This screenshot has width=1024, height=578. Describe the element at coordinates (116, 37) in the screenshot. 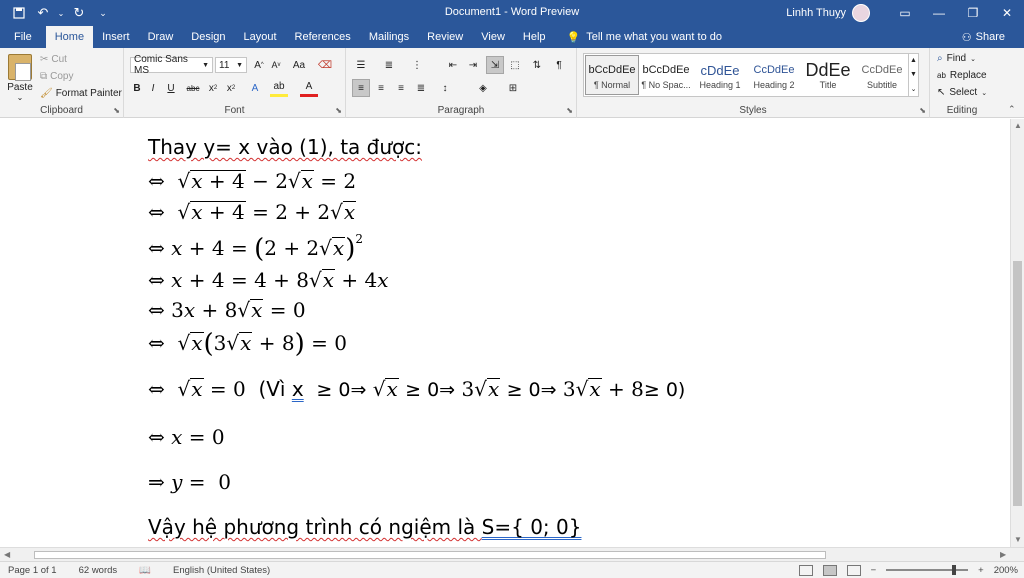

I see `tab-insert: Insert` at that location.